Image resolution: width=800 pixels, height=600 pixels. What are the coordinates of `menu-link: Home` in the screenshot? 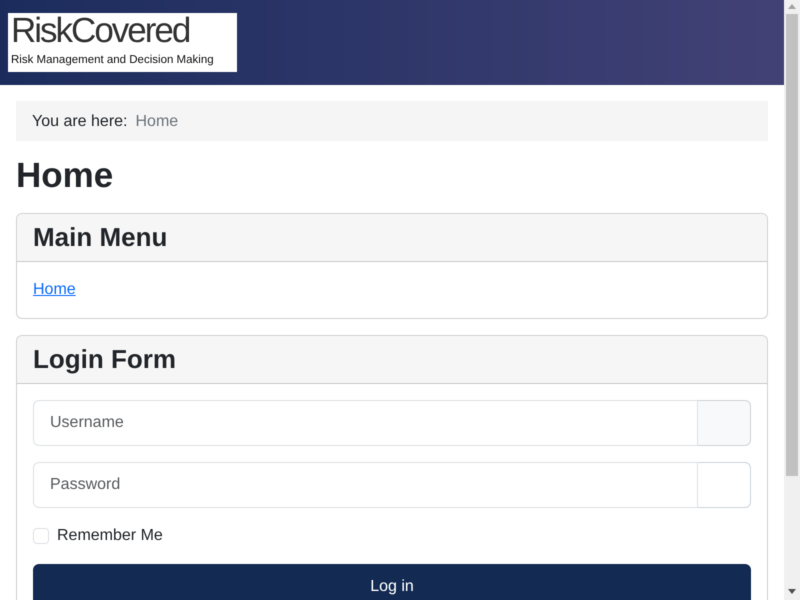 It's located at (54, 290).